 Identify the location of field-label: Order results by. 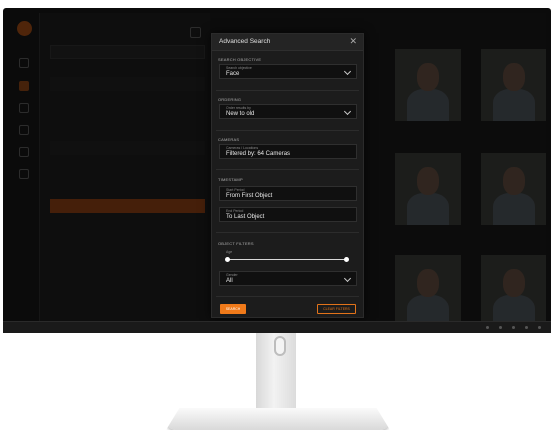
(238, 108).